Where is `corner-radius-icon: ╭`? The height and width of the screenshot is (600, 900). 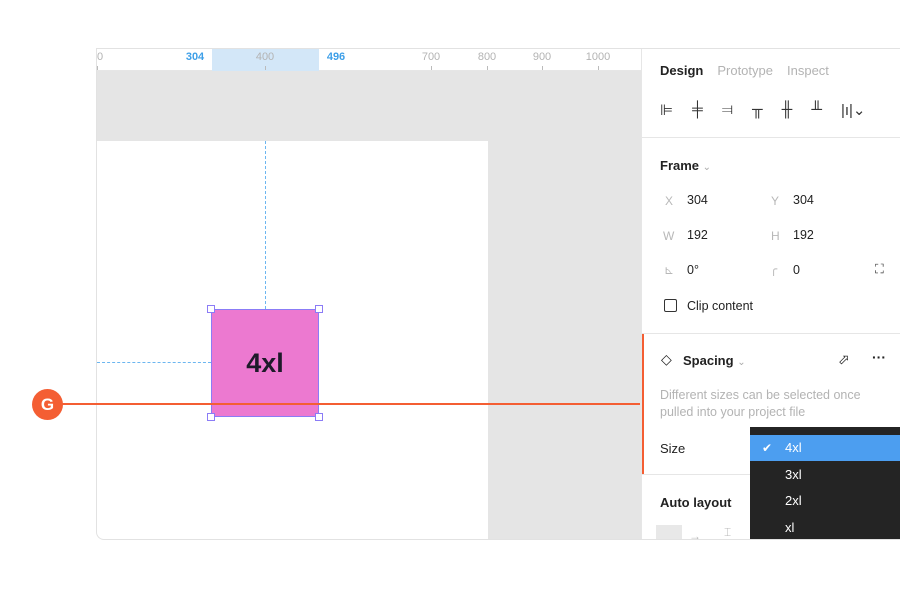 corner-radius-icon: ╭ is located at coordinates (774, 269).